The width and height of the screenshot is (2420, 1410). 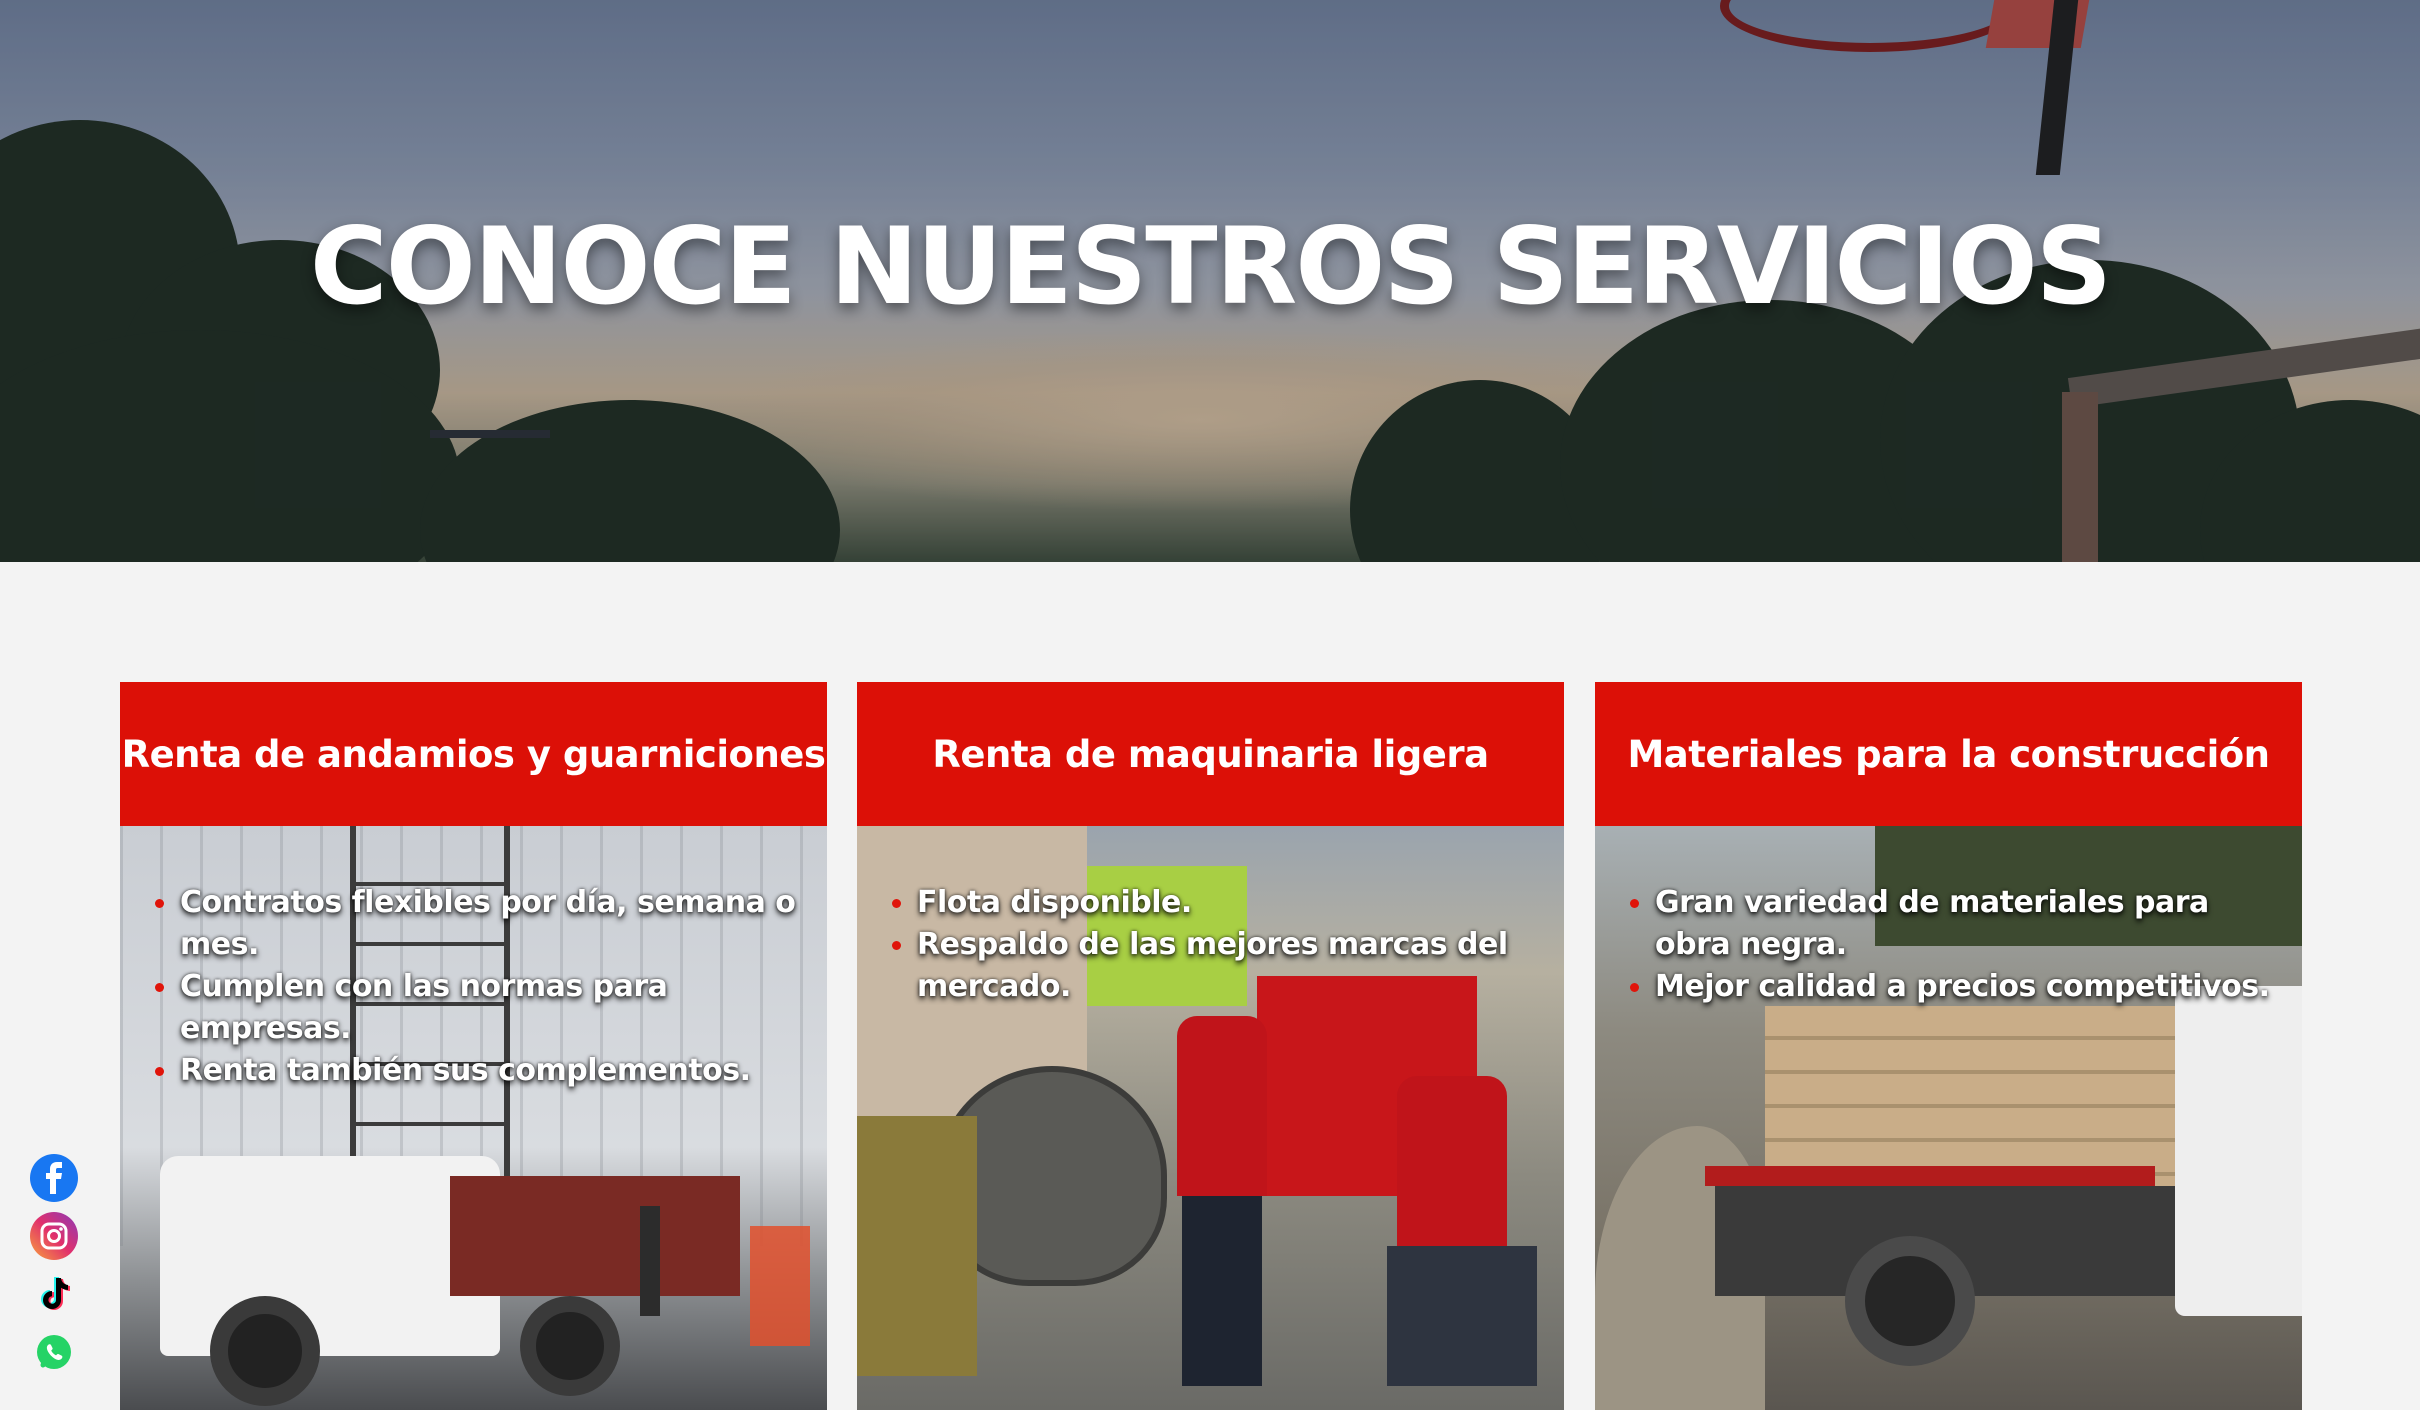 I want to click on list-item: Renta también sus complementos., so click(x=477, y=1071).